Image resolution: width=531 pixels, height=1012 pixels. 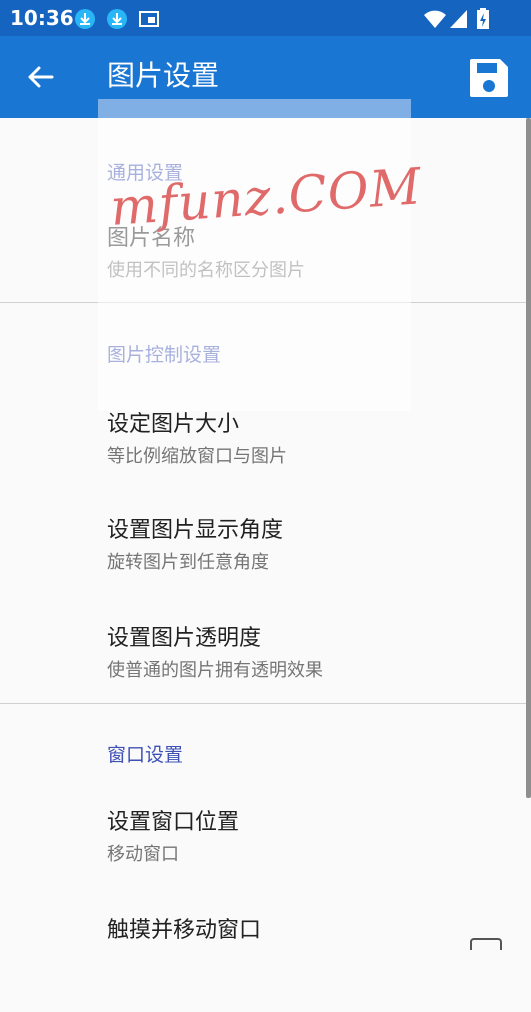 I want to click on save-button, so click(x=489, y=78).